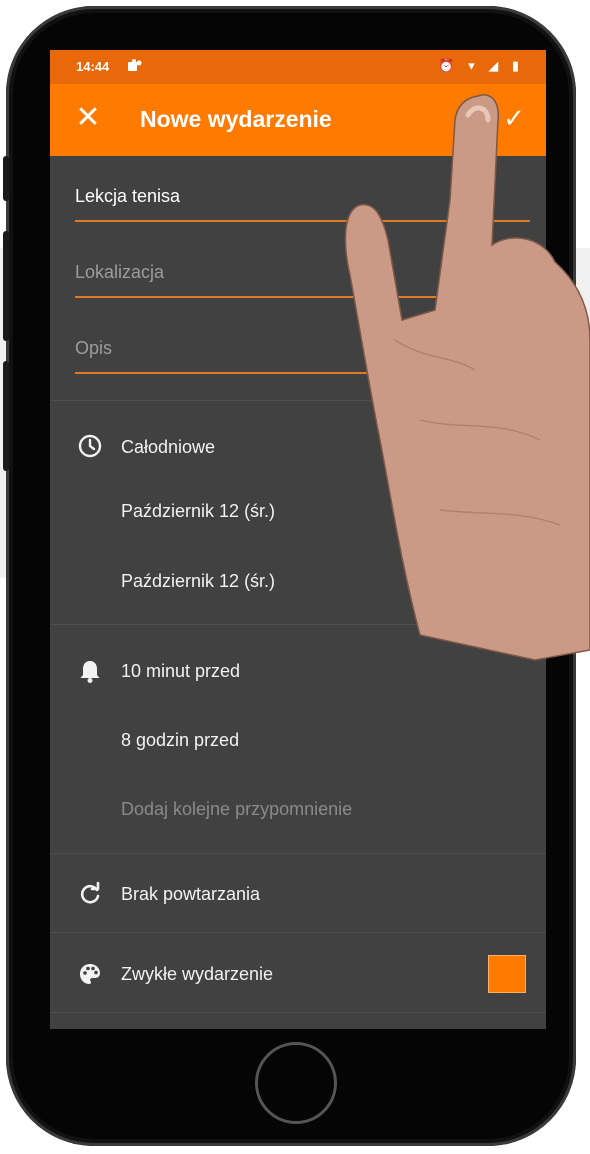  I want to click on clock-icon, so click(90, 446).